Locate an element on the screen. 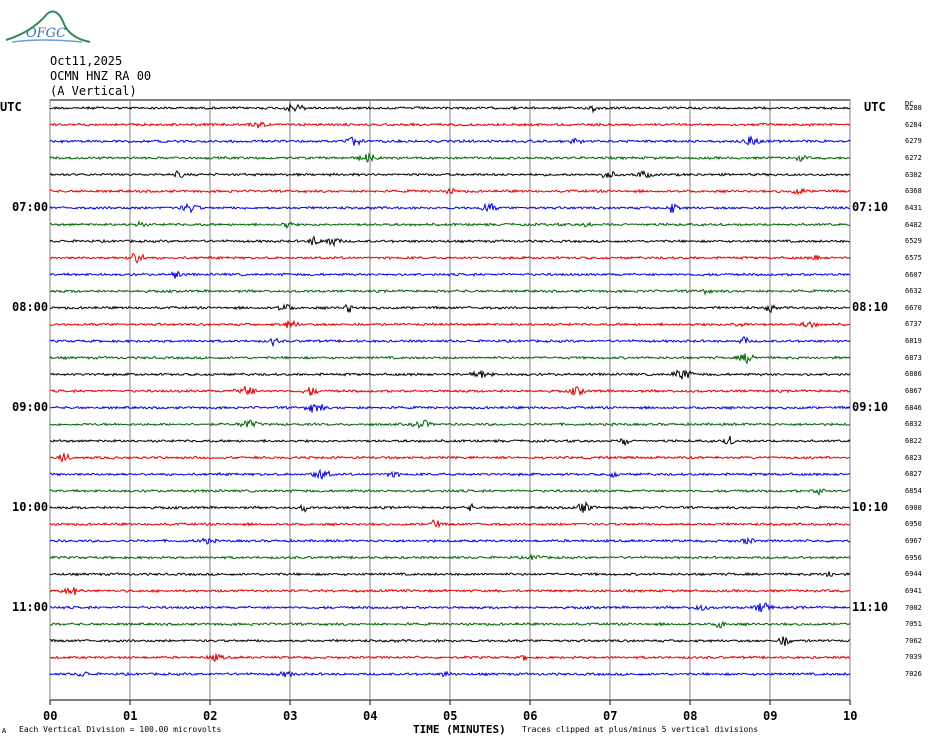 This screenshot has width=930, height=744. dc-value-label: 6873 is located at coordinates (913, 357).